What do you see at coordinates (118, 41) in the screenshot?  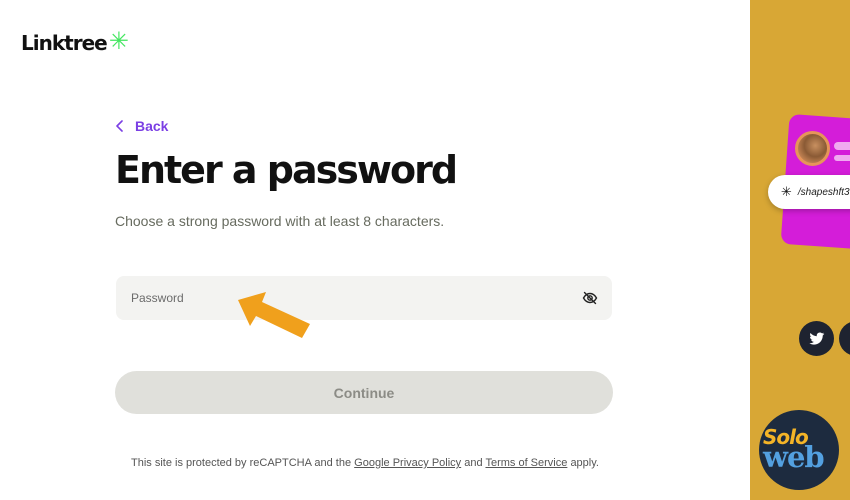 I see `logo-asterisk-icon: ✳` at bounding box center [118, 41].